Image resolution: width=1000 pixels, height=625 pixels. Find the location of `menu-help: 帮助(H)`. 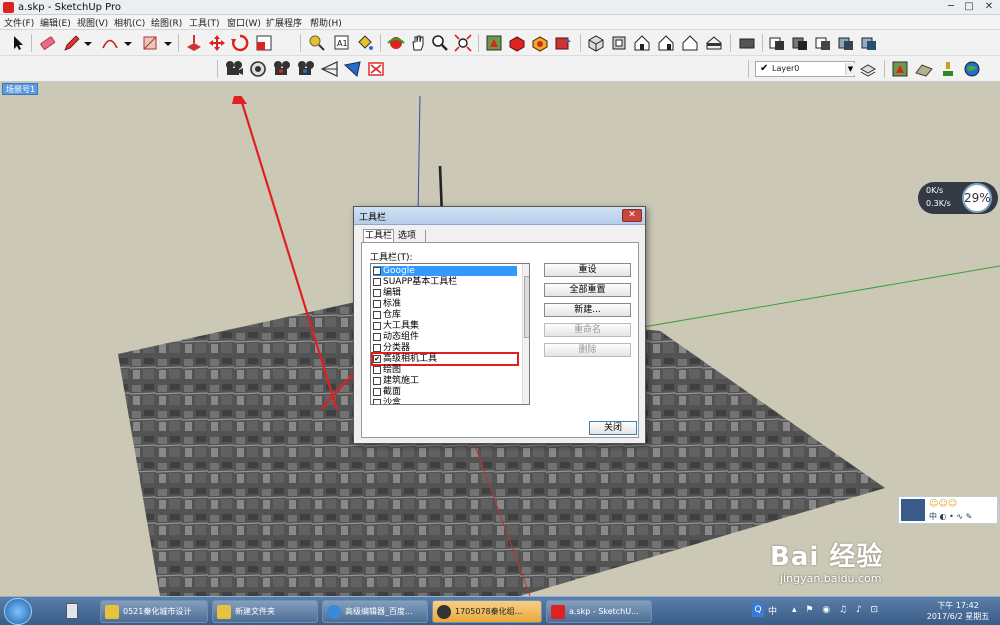

menu-help: 帮助(H) is located at coordinates (326, 22).